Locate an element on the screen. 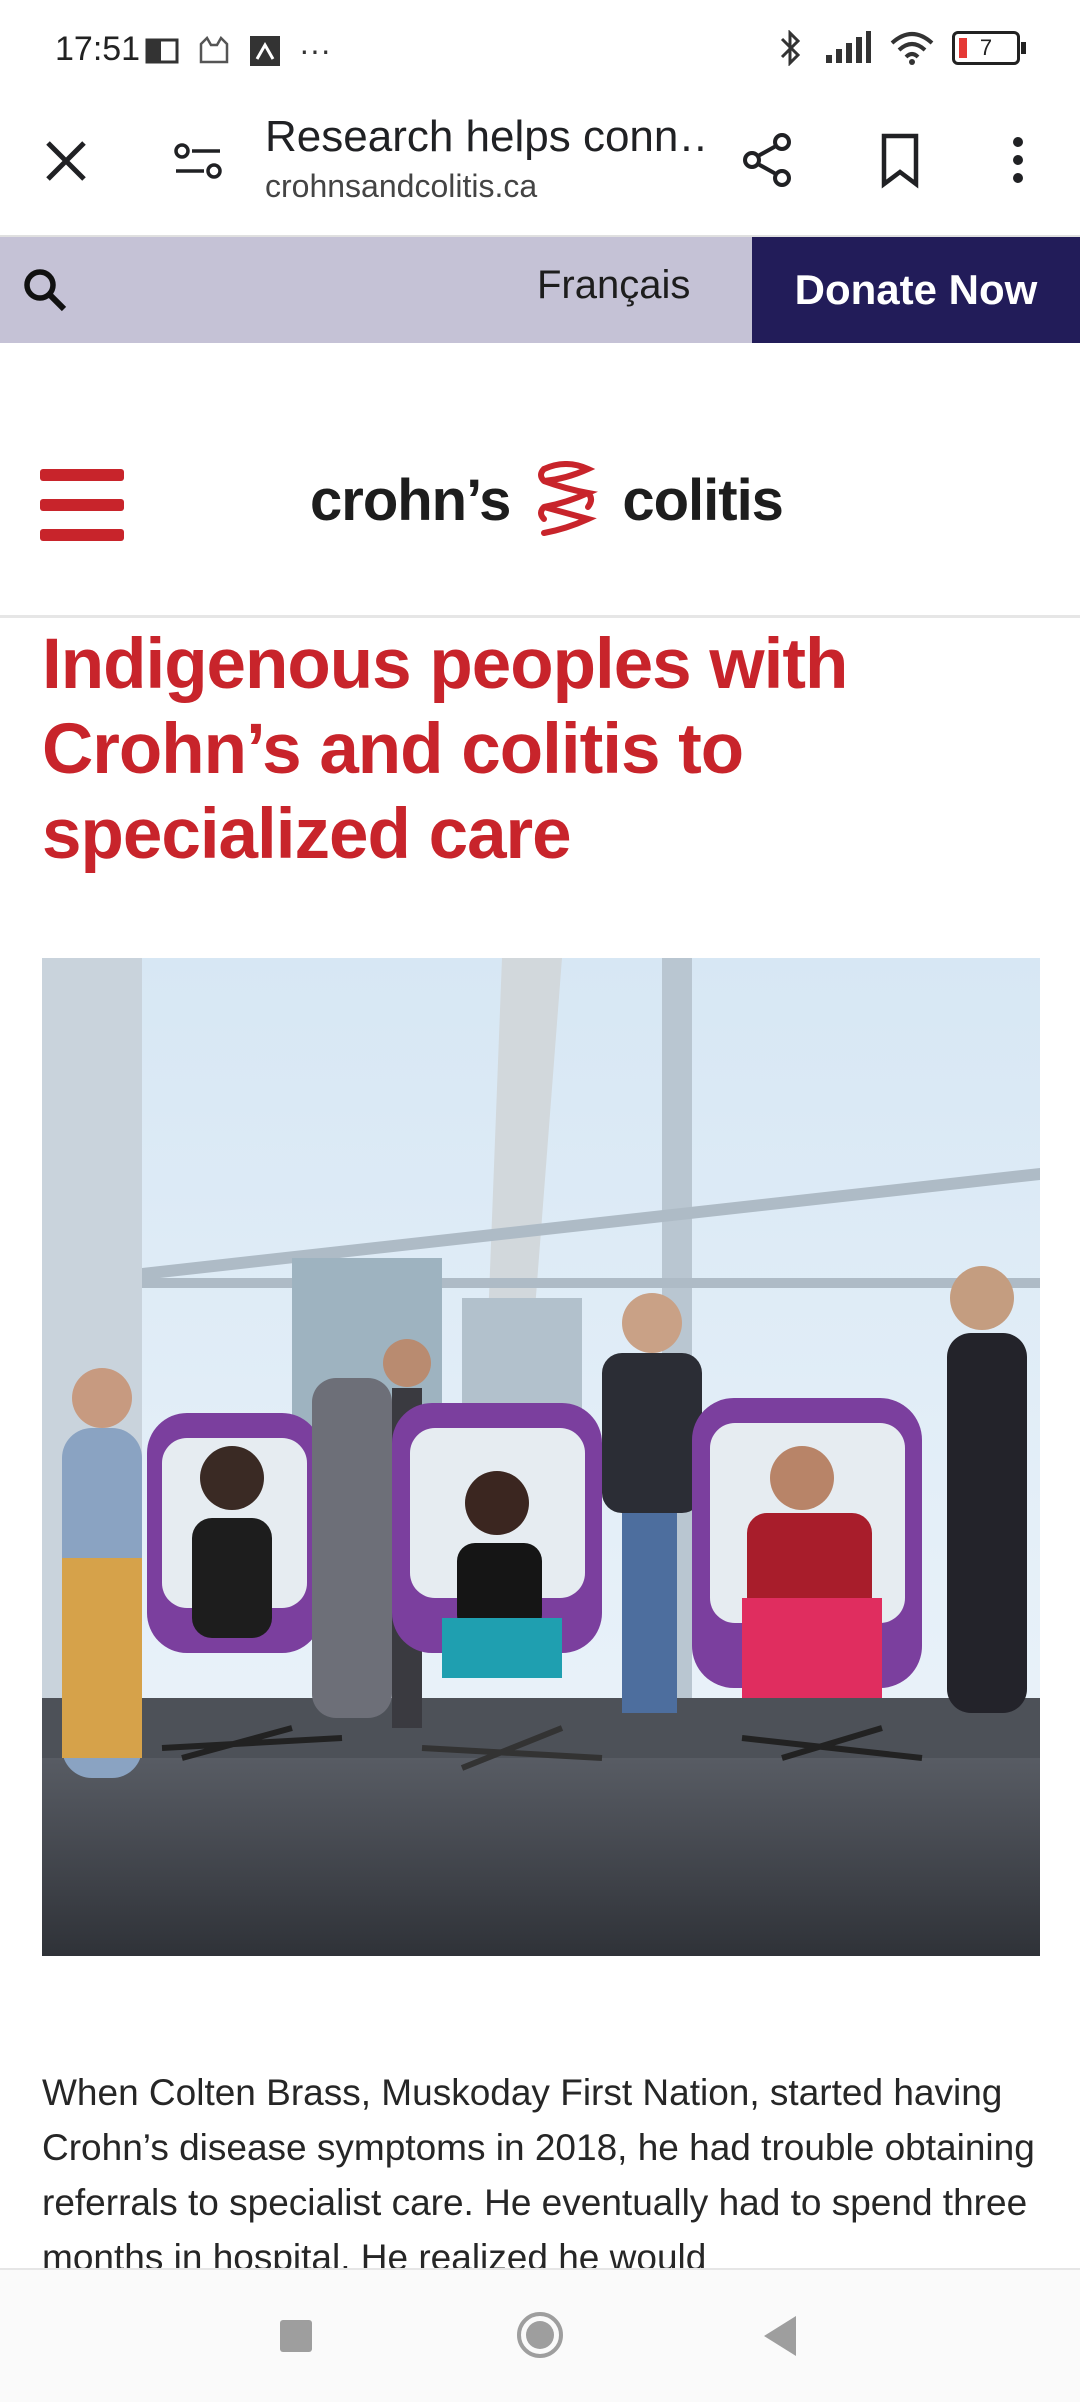 The image size is (1080, 2402). status-time: 17:51 is located at coordinates (98, 49).